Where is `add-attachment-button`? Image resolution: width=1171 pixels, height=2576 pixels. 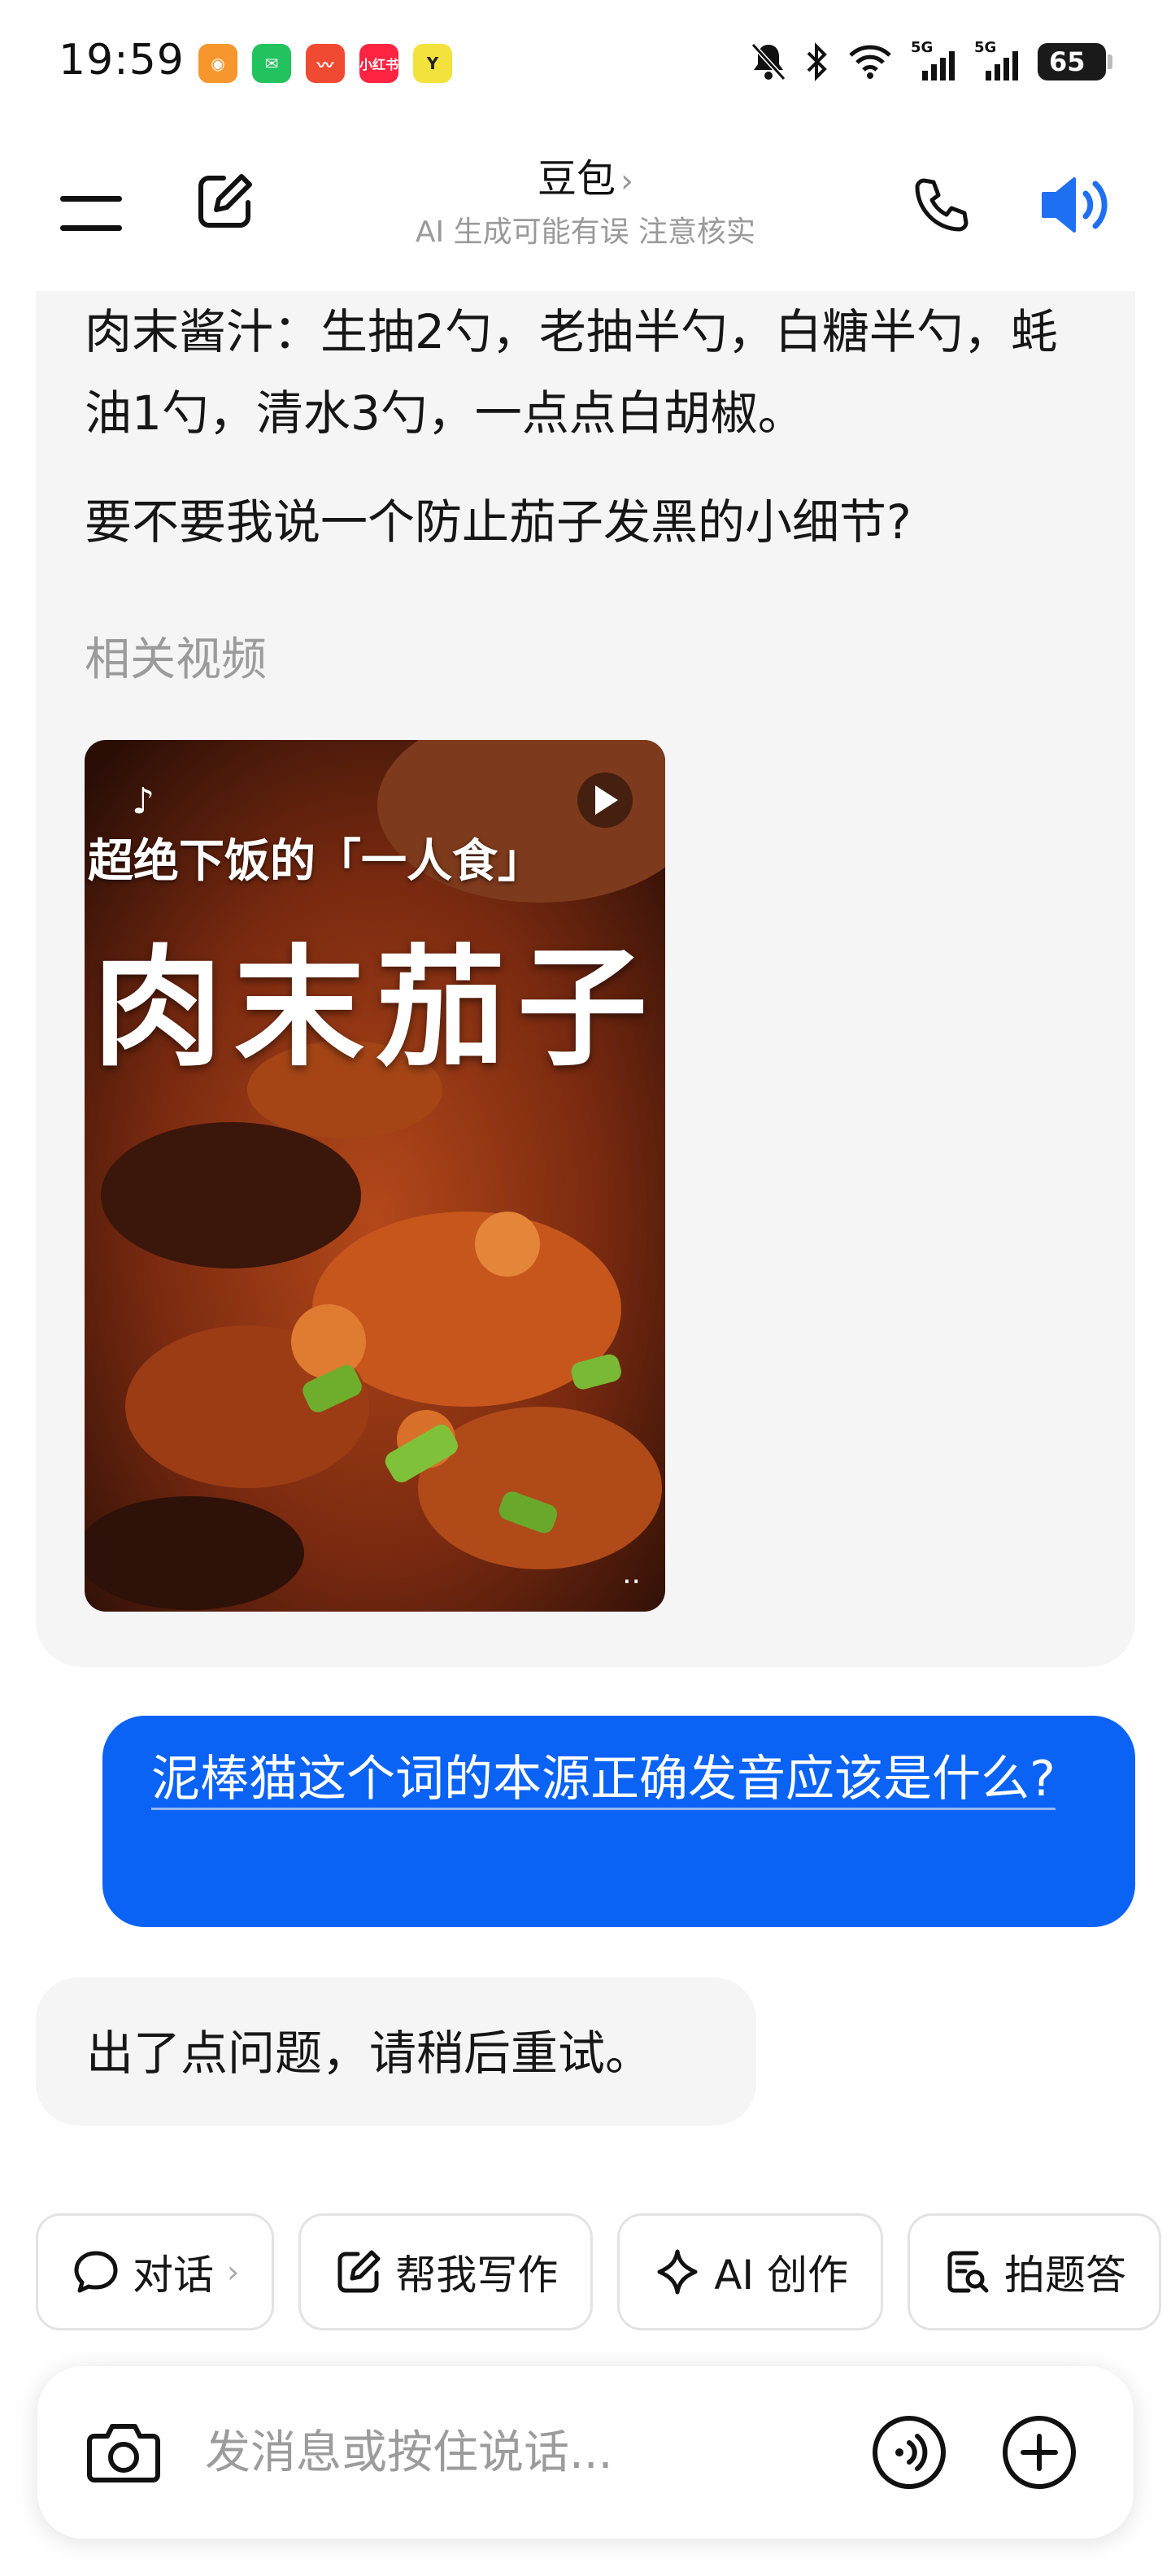
add-attachment-button is located at coordinates (1039, 2453).